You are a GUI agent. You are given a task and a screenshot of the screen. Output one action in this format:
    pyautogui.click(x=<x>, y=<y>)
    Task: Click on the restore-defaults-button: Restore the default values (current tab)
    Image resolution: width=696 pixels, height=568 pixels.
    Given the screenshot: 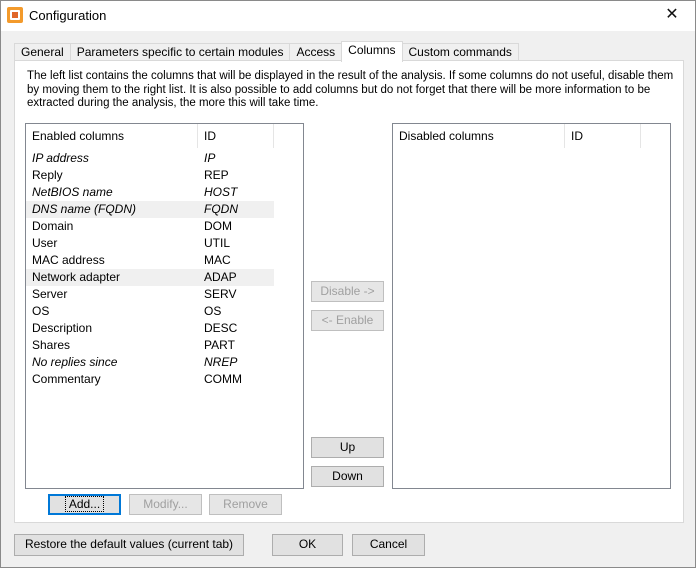 What is the action you would take?
    pyautogui.click(x=129, y=545)
    